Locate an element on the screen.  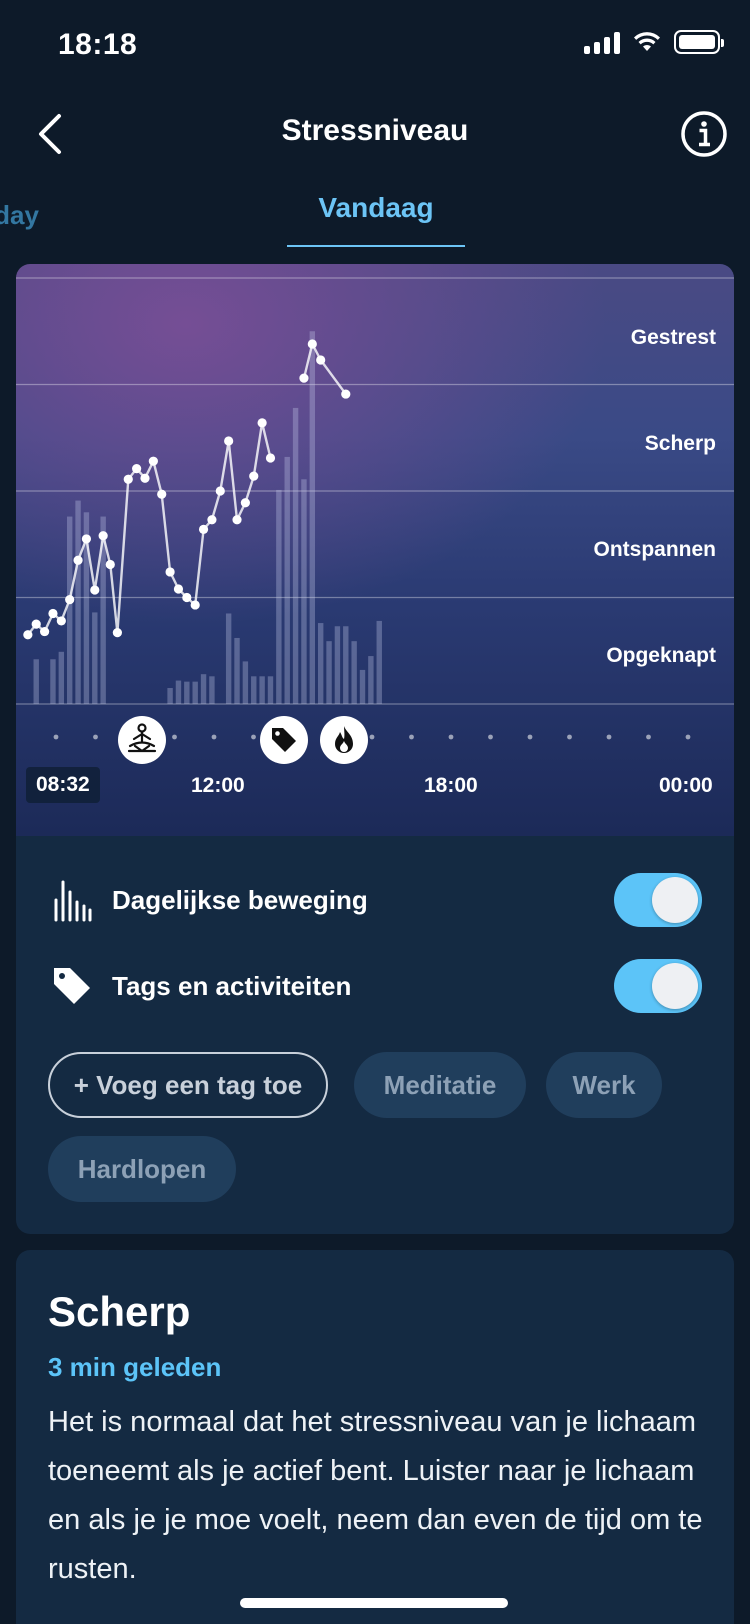
add-tag-button: + Voeg een tag toe is located at coordinates (188, 1085).